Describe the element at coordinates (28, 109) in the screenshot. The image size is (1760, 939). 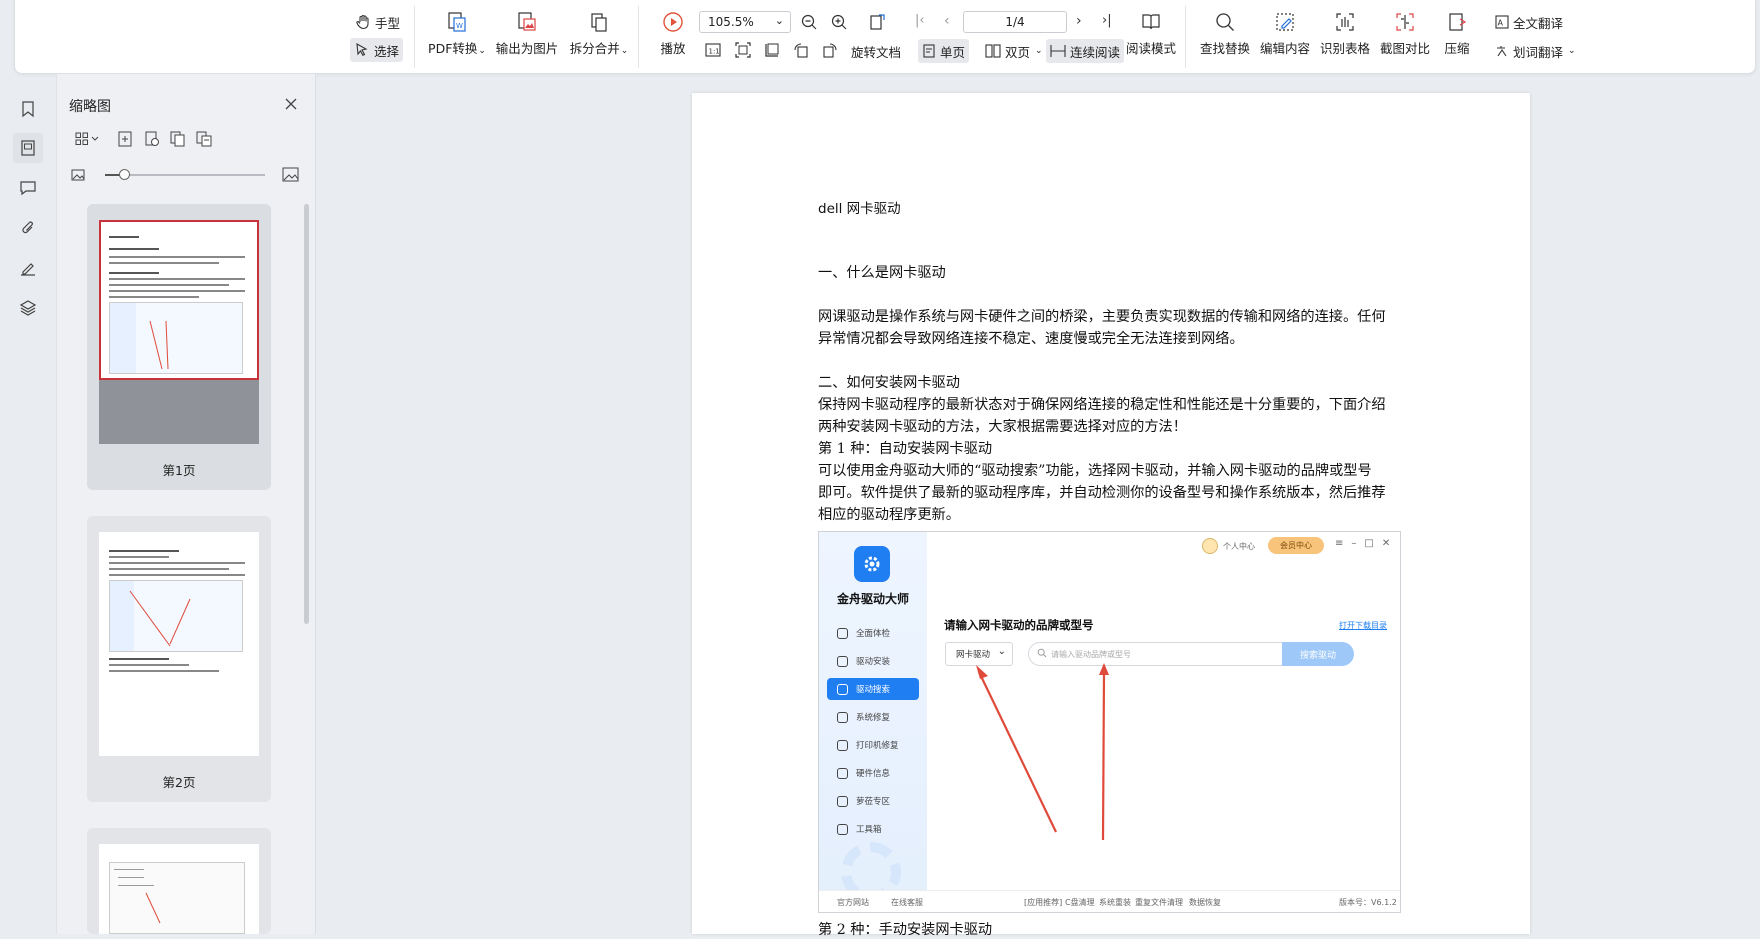
I see `bookmark-icon` at that location.